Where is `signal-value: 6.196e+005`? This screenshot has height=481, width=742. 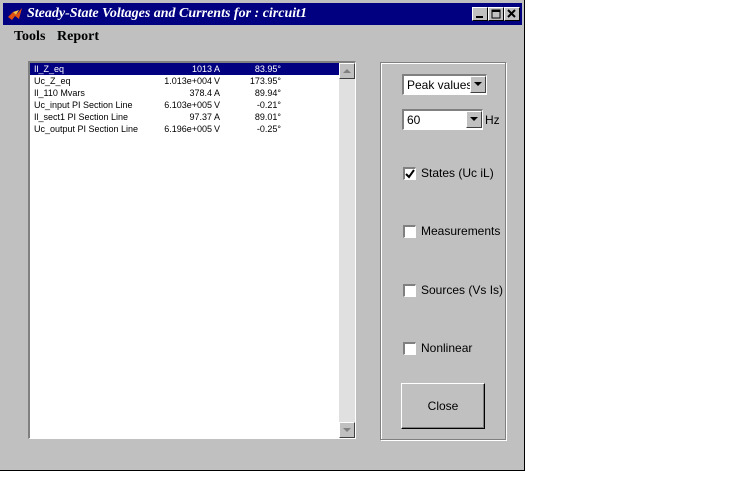 signal-value: 6.196e+005 is located at coordinates (188, 129).